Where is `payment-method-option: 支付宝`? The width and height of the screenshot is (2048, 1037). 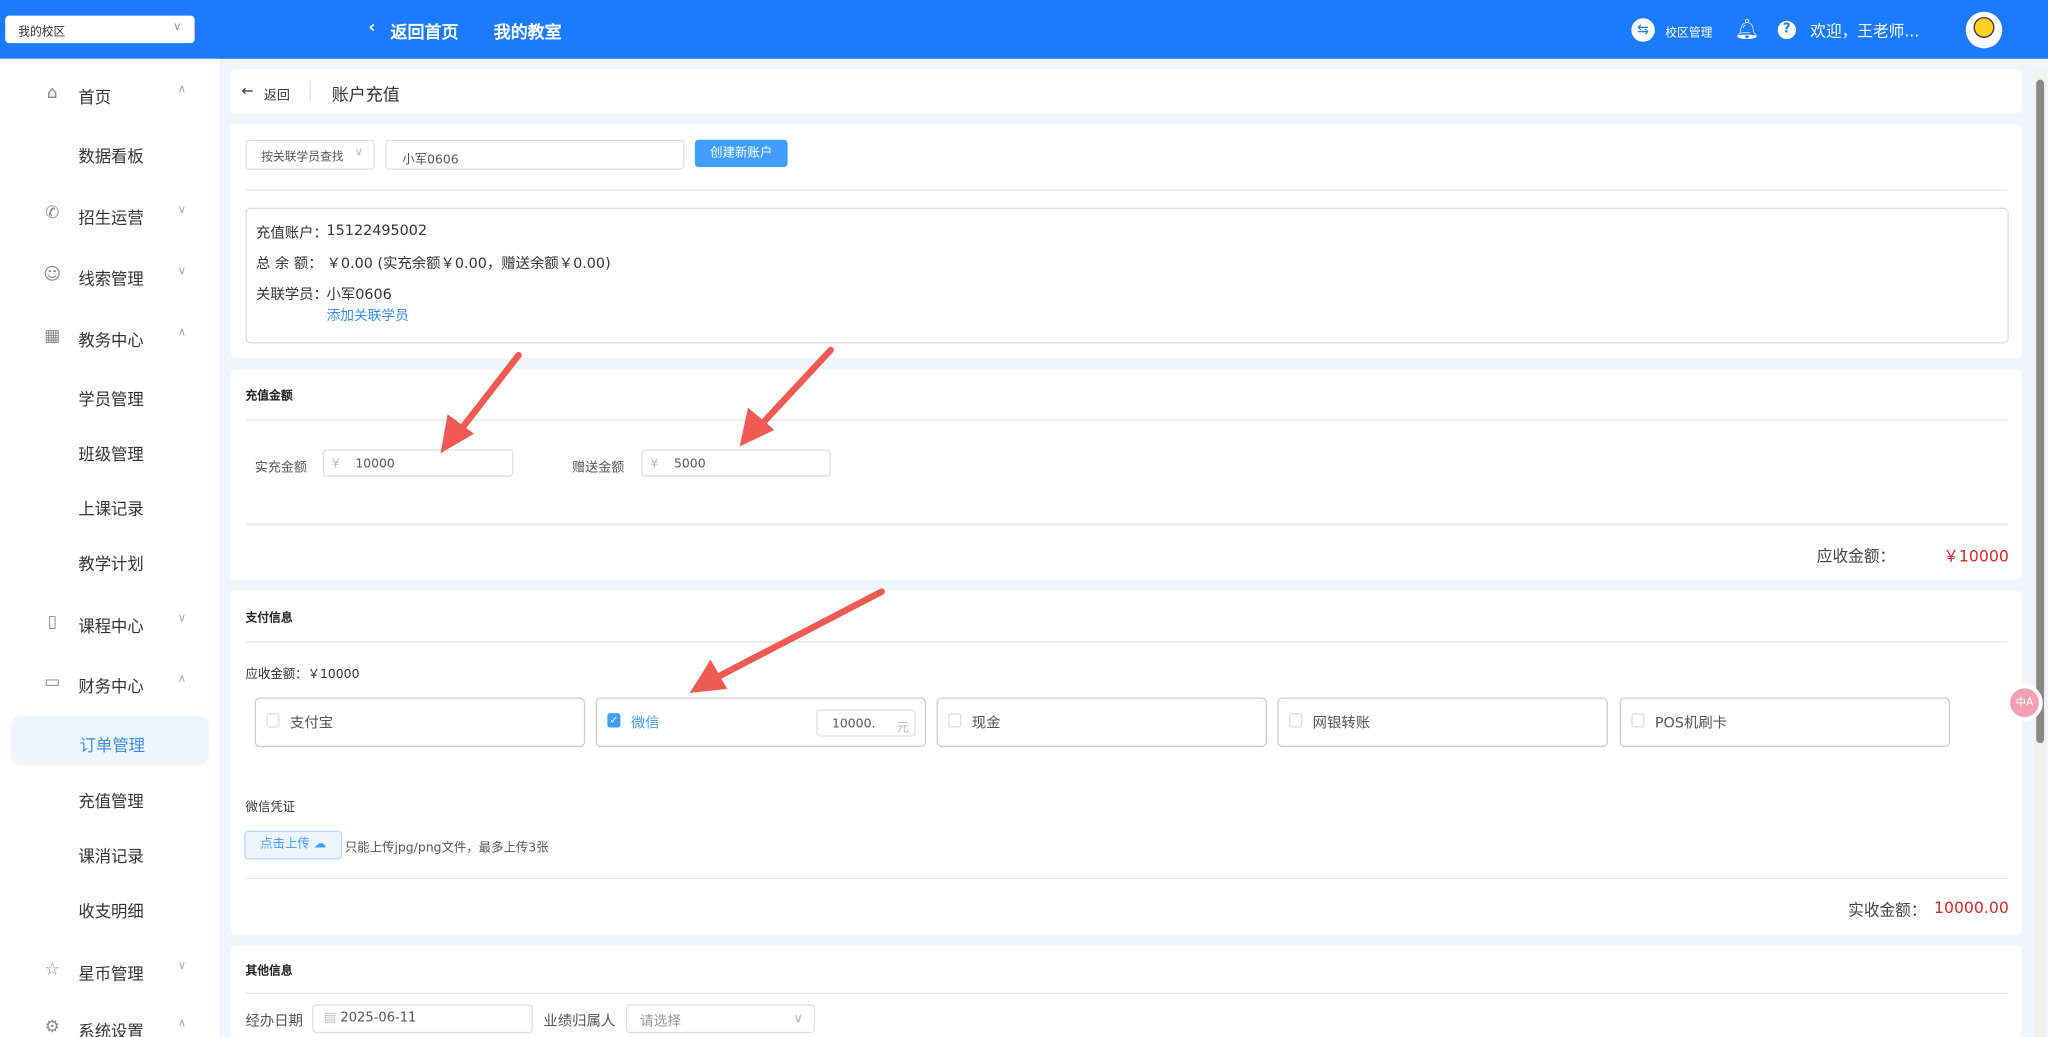 payment-method-option: 支付宝 is located at coordinates (420, 722).